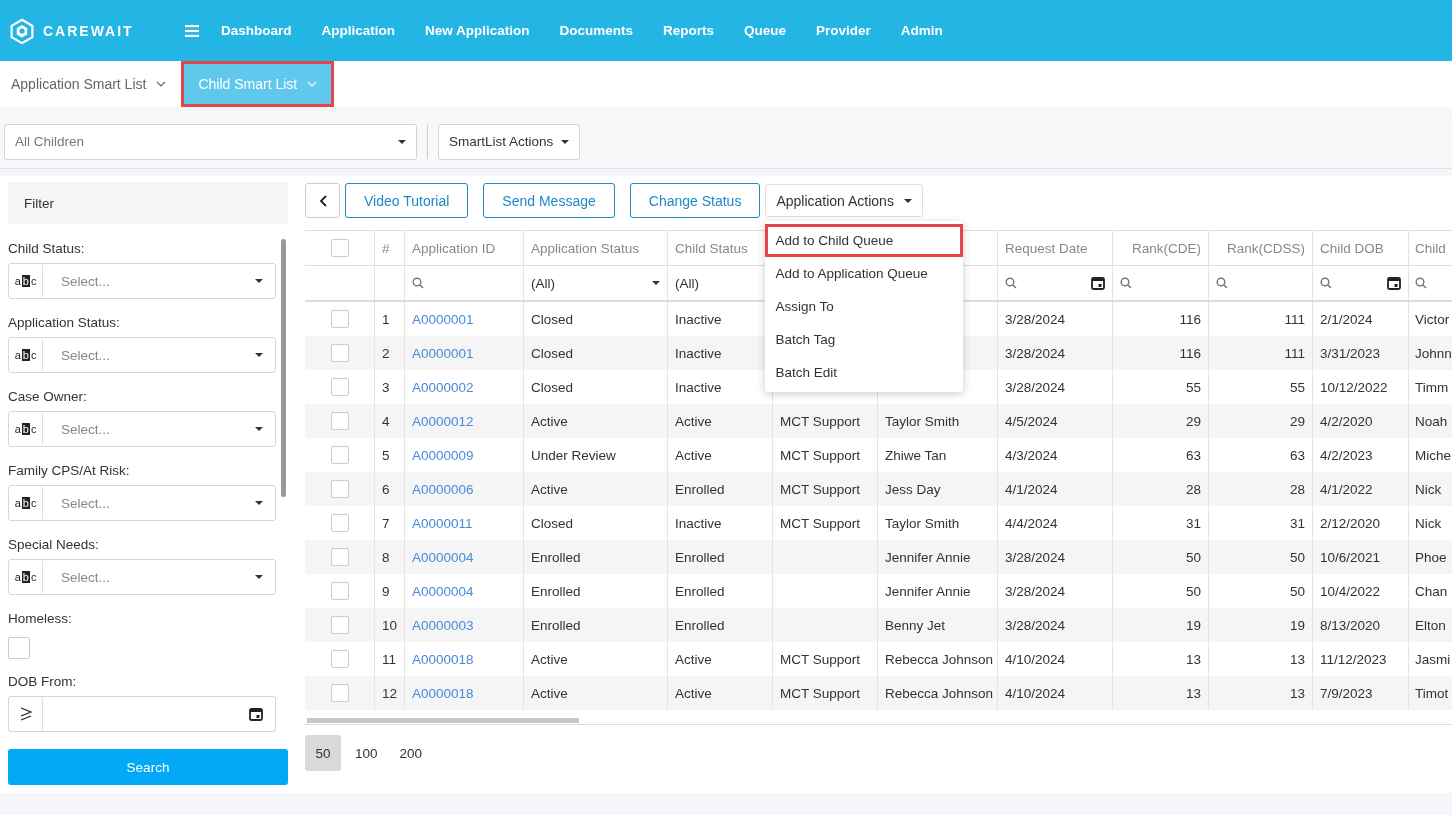  I want to click on table-cell: 12, so click(390, 693).